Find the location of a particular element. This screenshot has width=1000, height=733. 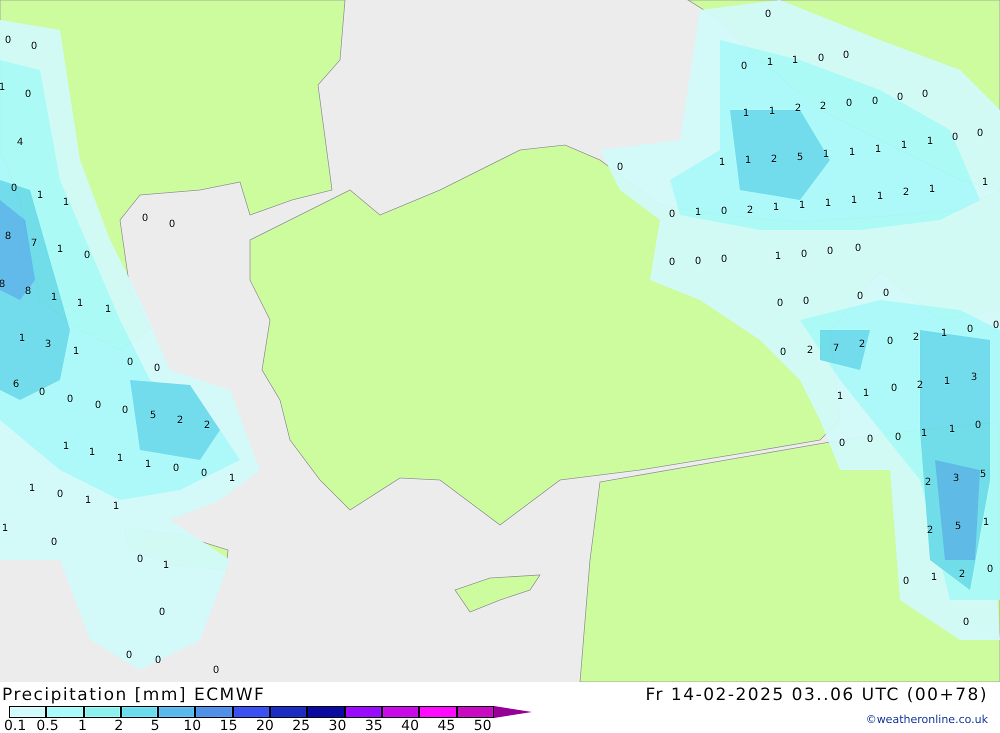

precipitation-value: 7 is located at coordinates (836, 348).